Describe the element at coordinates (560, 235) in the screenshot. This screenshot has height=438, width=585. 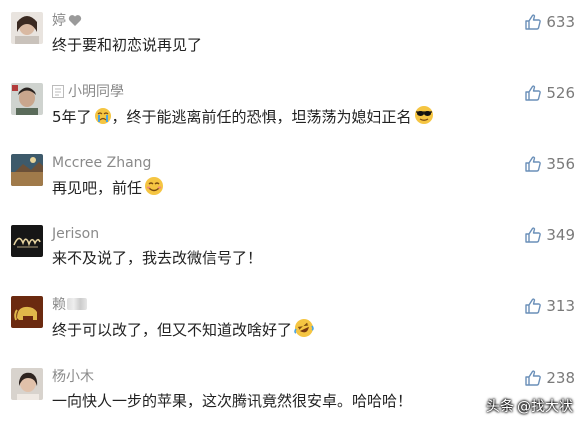
I see `like-count: 349` at that location.